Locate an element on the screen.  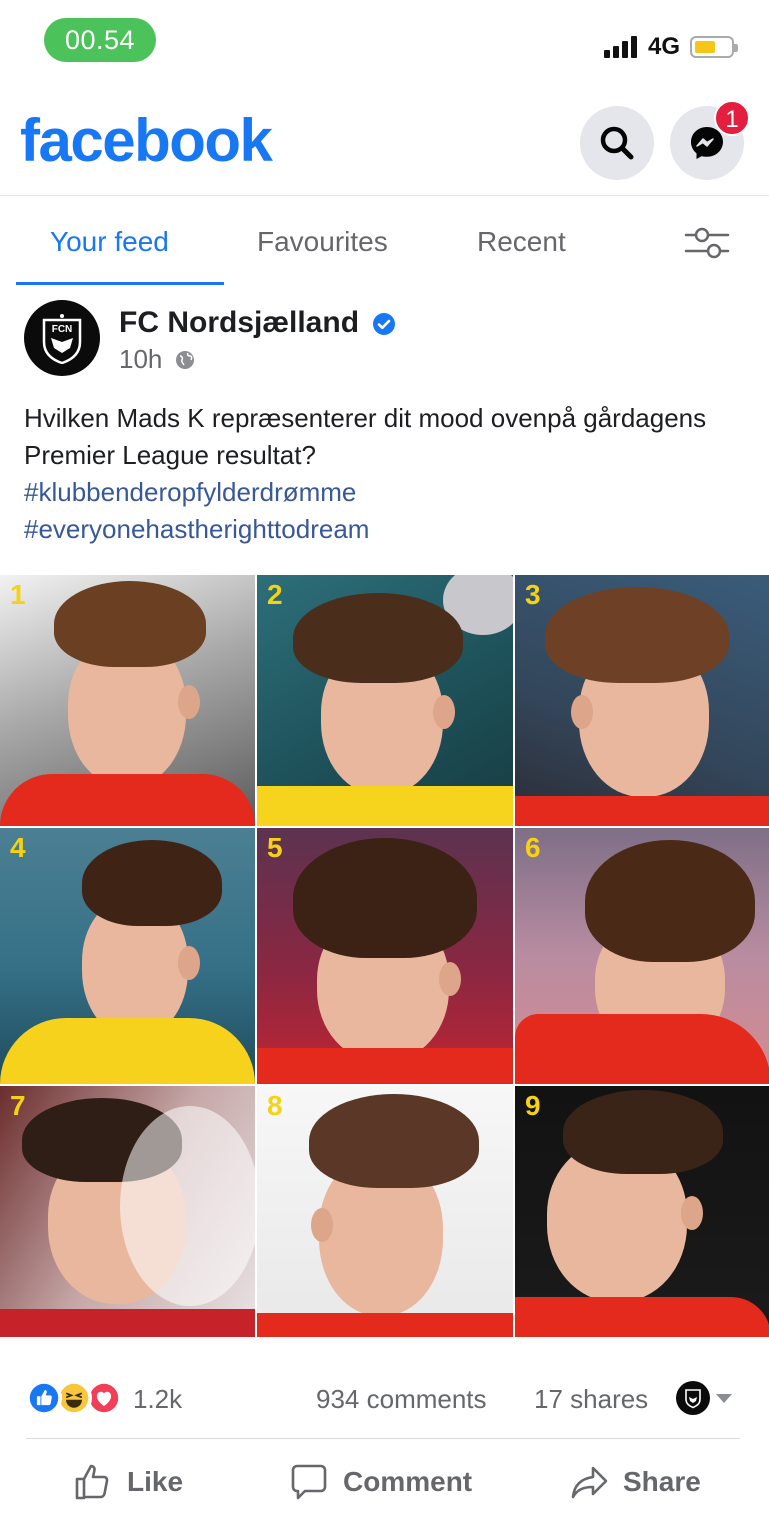
photo-number: 8 is located at coordinates (275, 1105).